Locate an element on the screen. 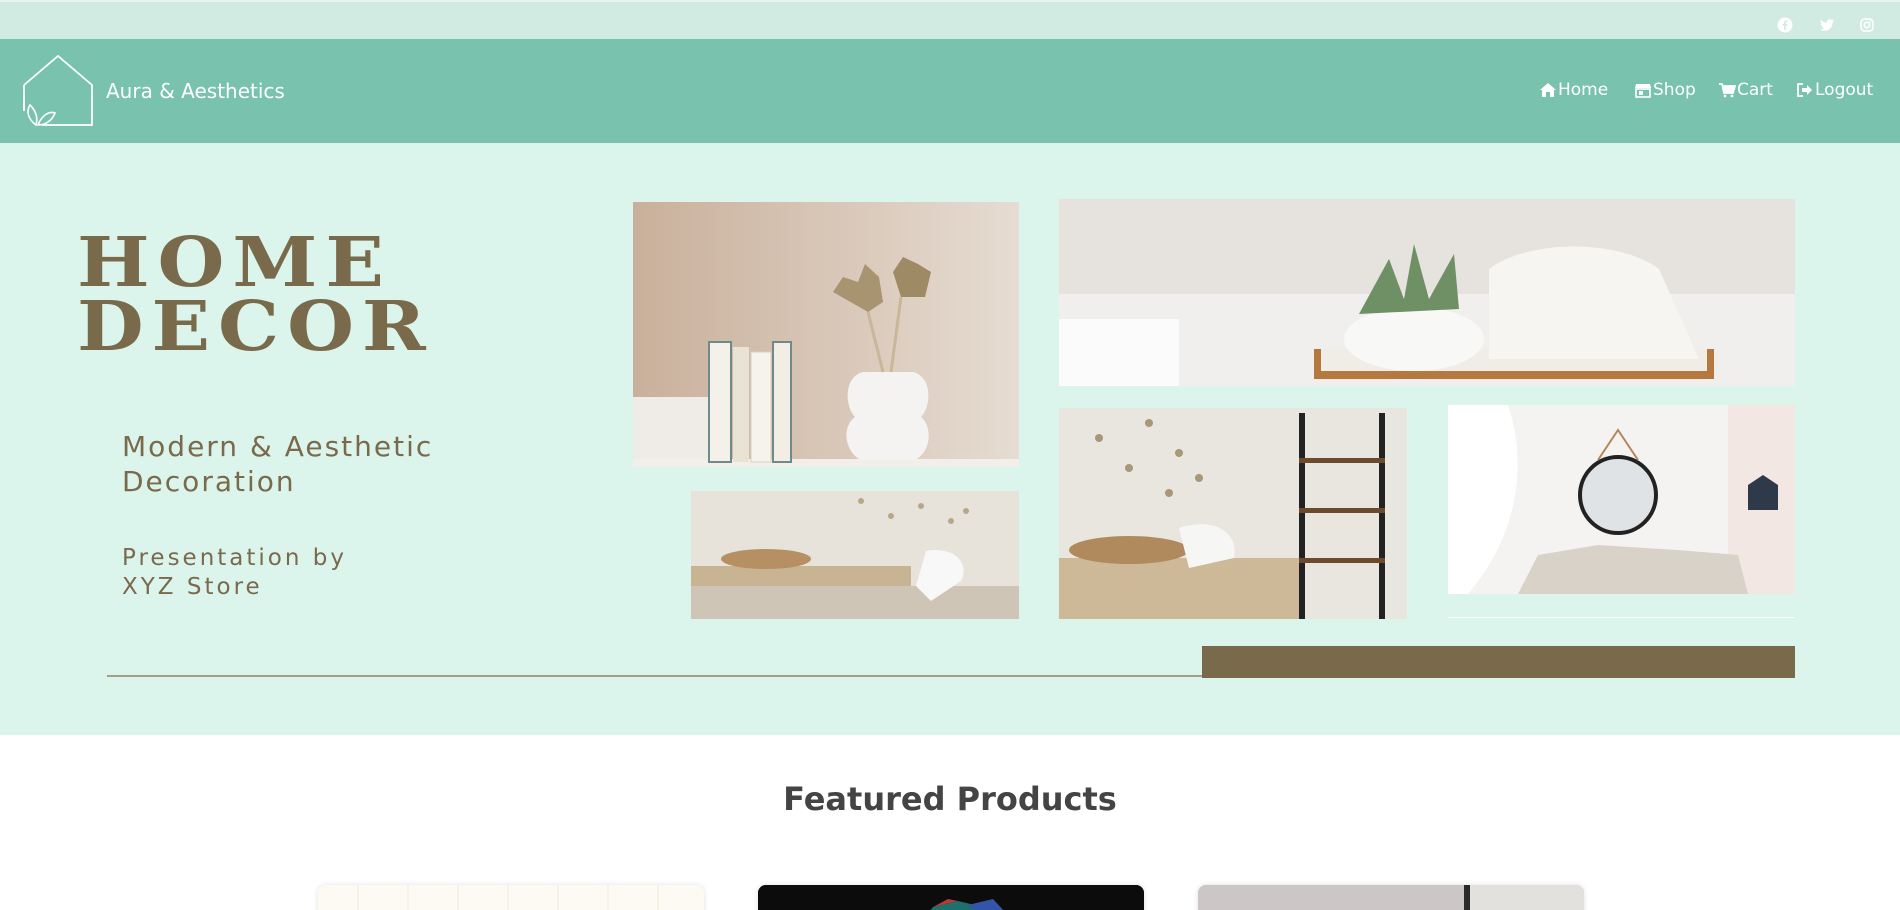 The width and height of the screenshot is (1900, 910). hero-title-line-2: DECOR is located at coordinates (255, 327).